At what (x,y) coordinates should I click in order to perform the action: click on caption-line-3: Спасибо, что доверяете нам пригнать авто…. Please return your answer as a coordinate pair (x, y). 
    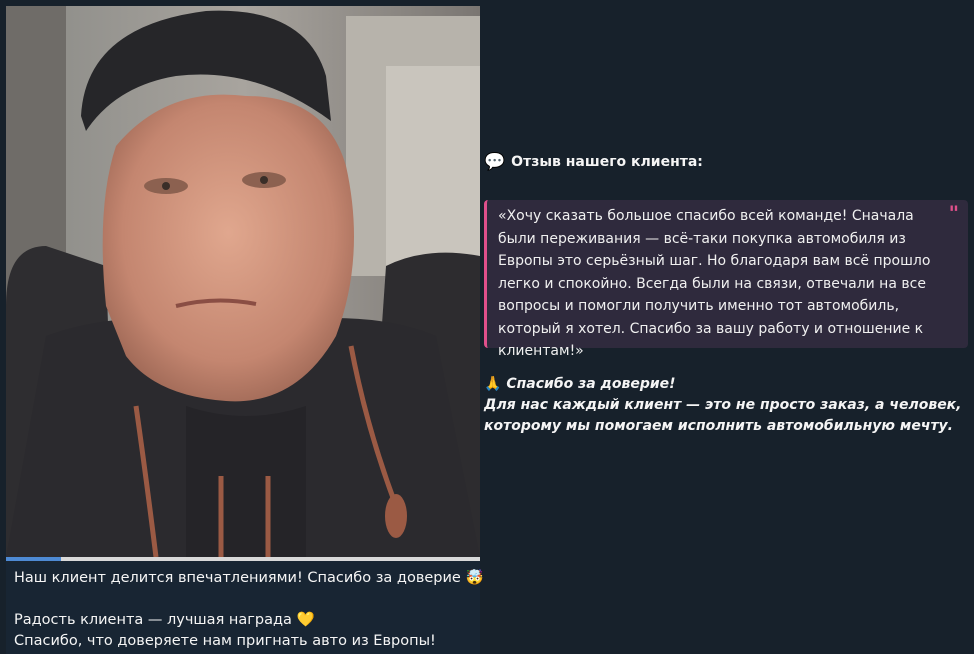
    Looking at the image, I should click on (225, 641).